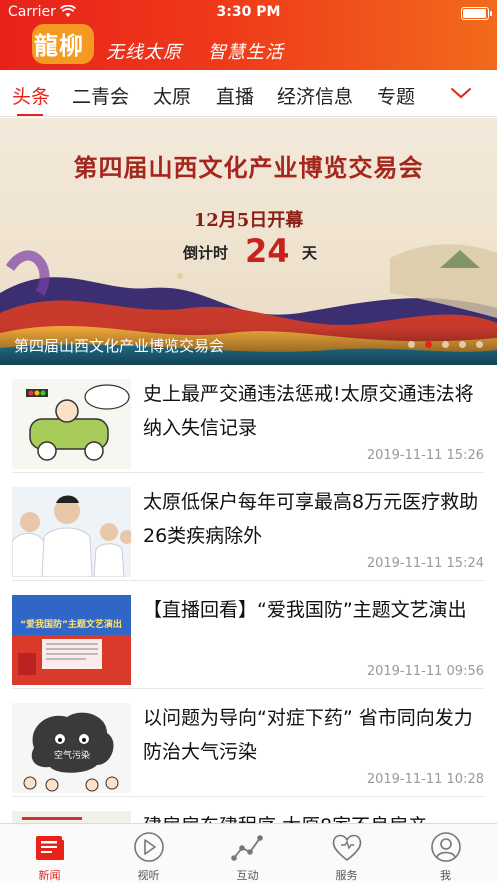 The width and height of the screenshot is (497, 883). I want to click on newspaper-icon, so click(50, 848).